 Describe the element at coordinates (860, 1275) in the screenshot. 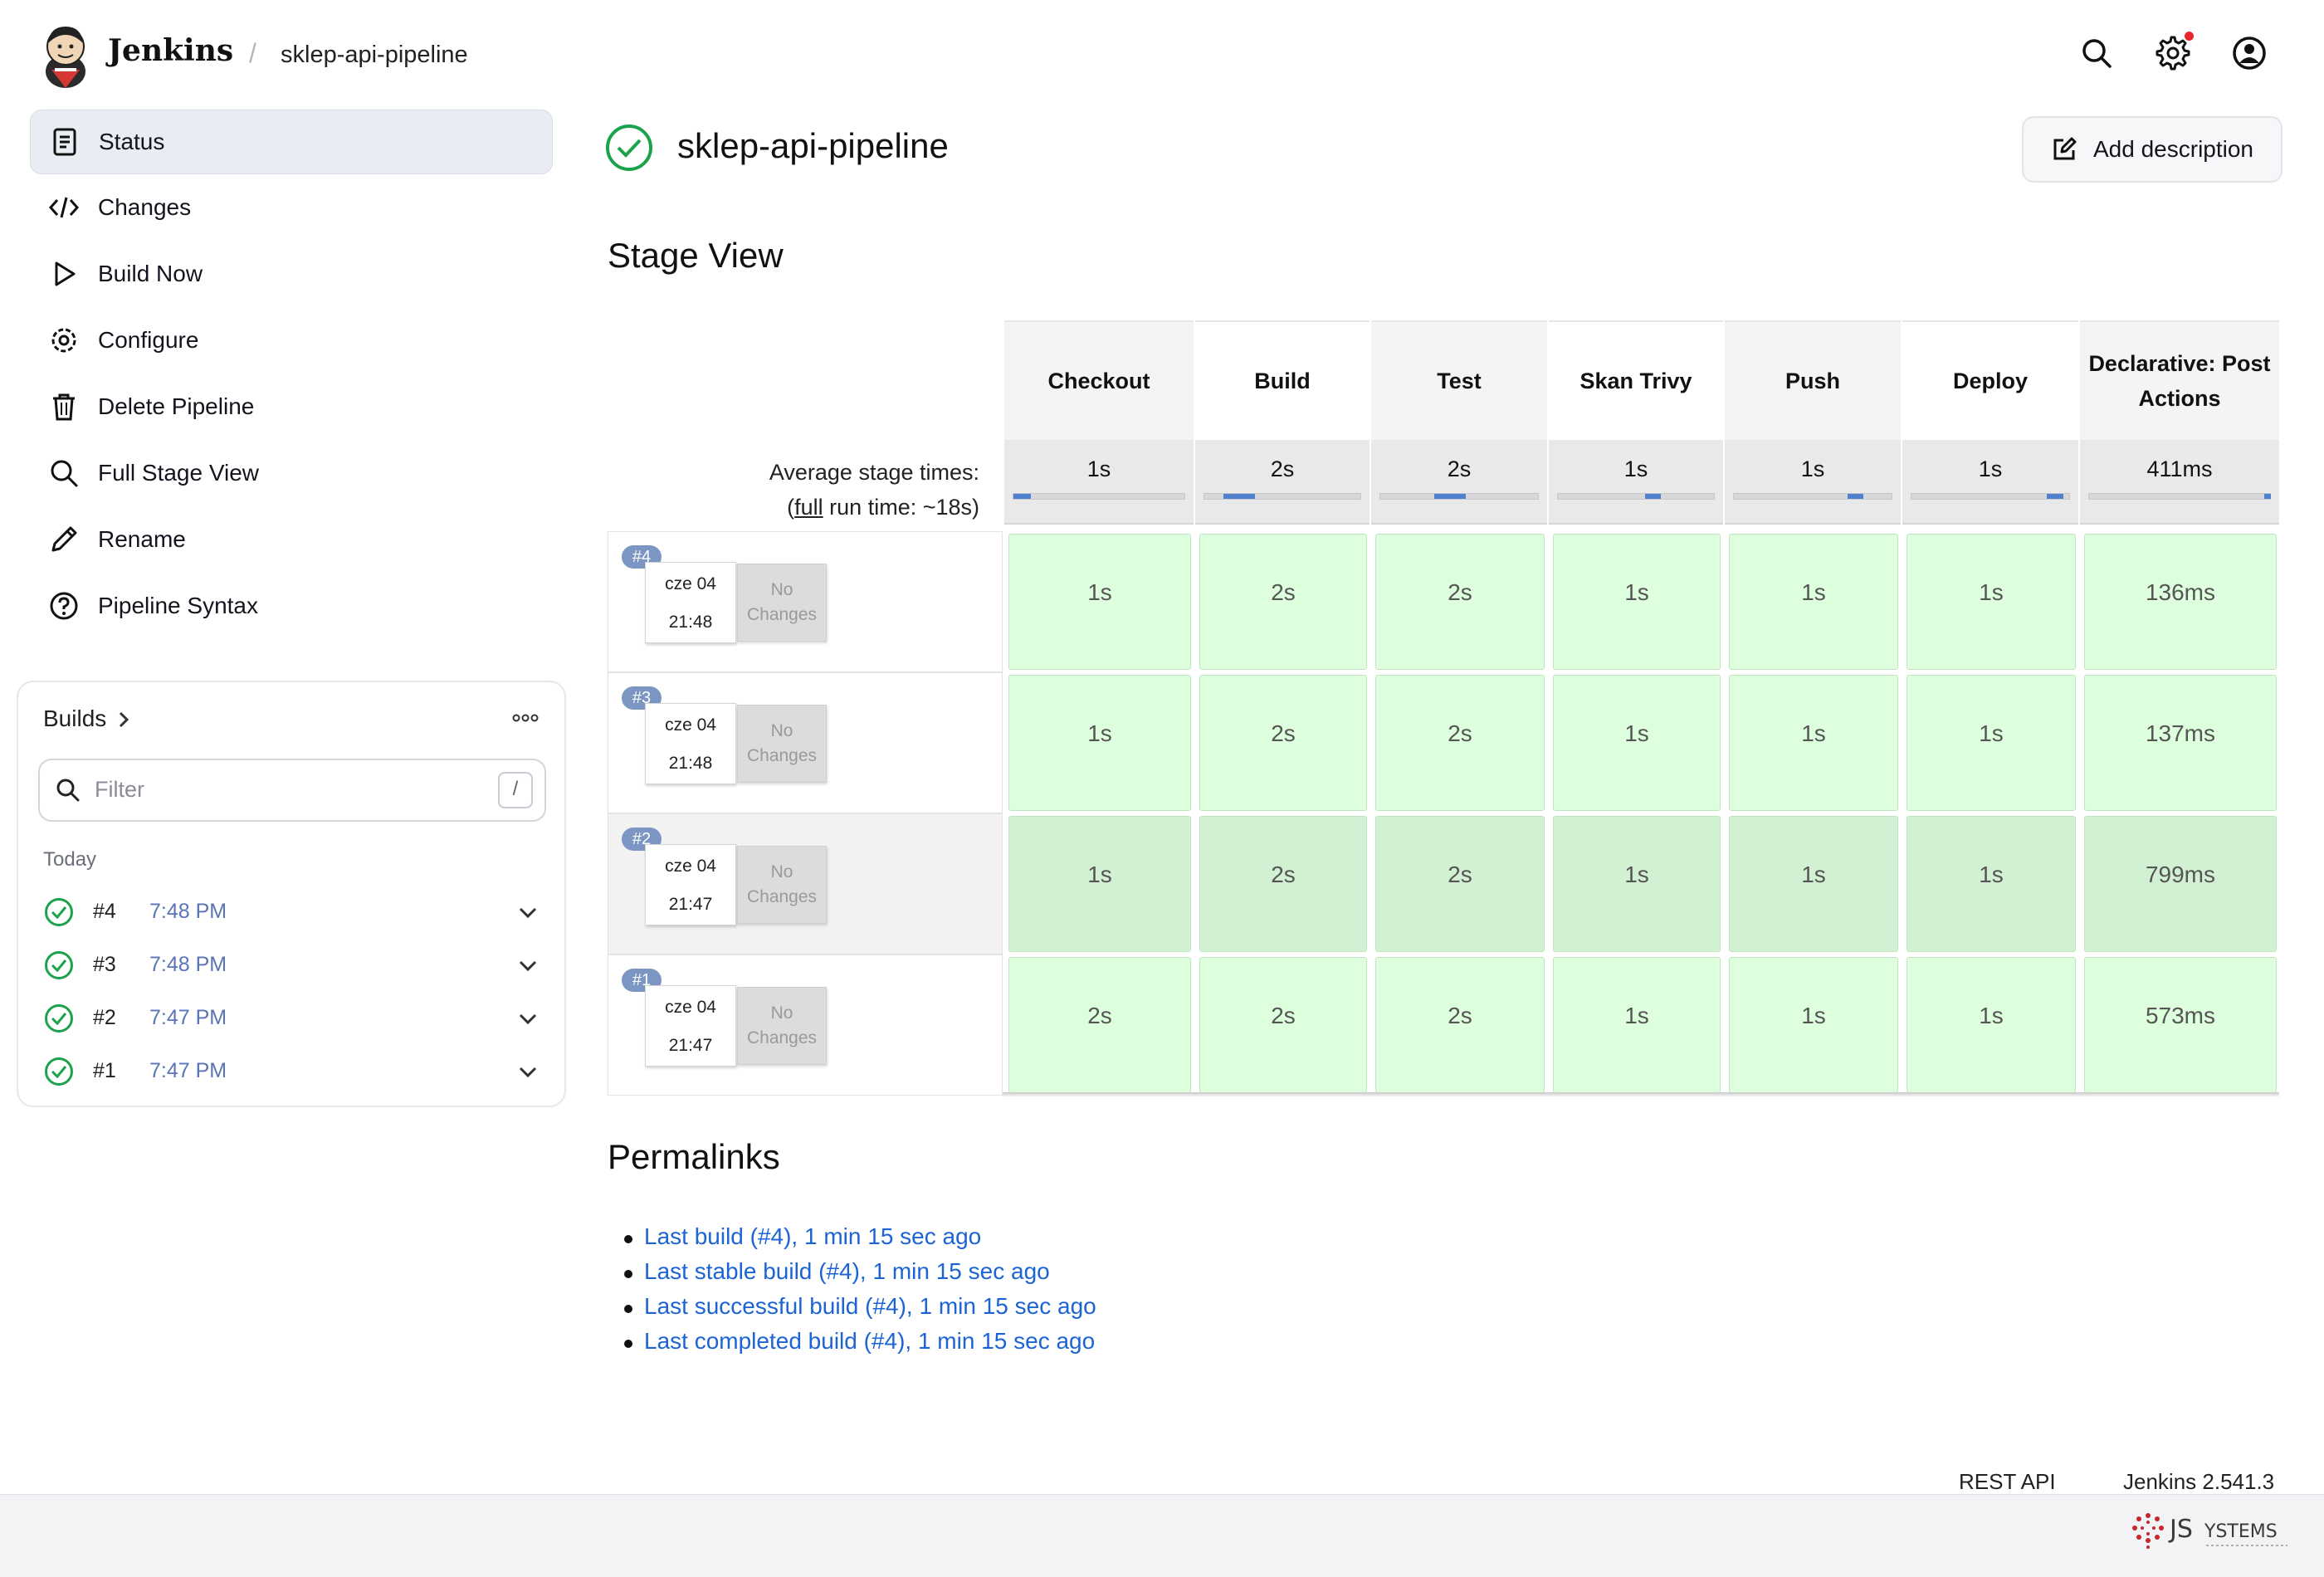

I see `permalink-last-stable-build: Last stable build (#4), 1 min 15 sec ago` at that location.